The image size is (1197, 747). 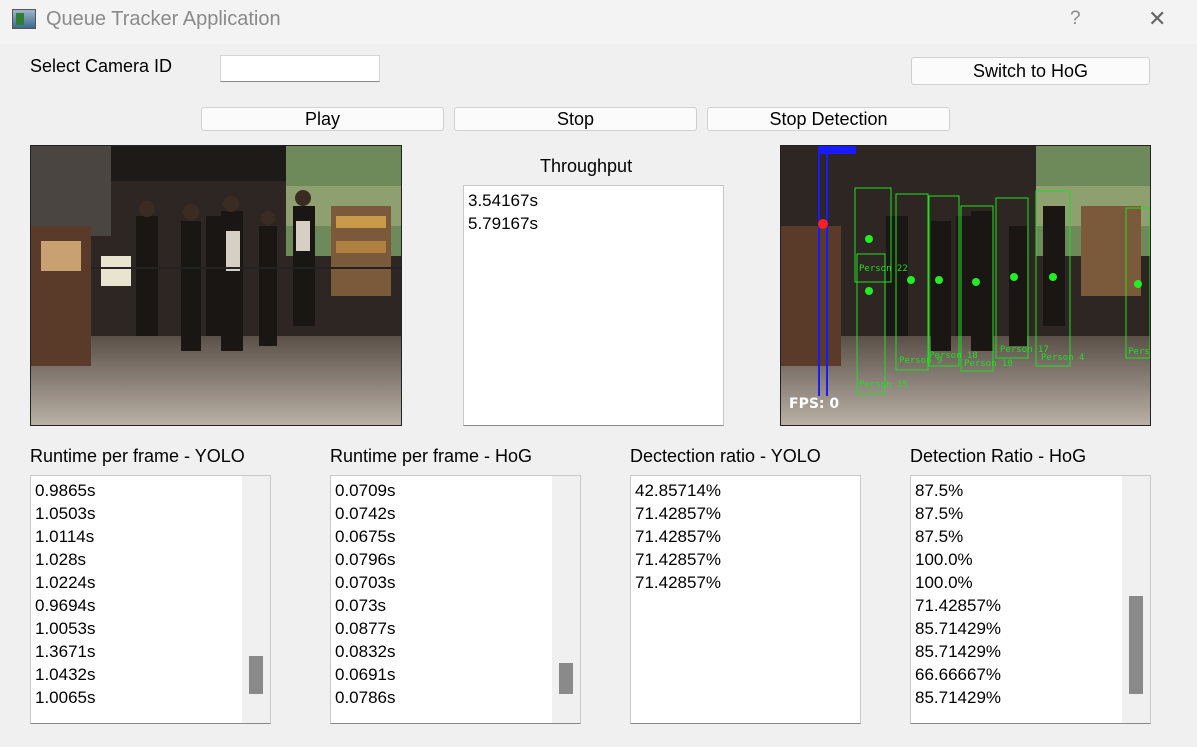 What do you see at coordinates (365, 582) in the screenshot?
I see `list-item: 0.0703s` at bounding box center [365, 582].